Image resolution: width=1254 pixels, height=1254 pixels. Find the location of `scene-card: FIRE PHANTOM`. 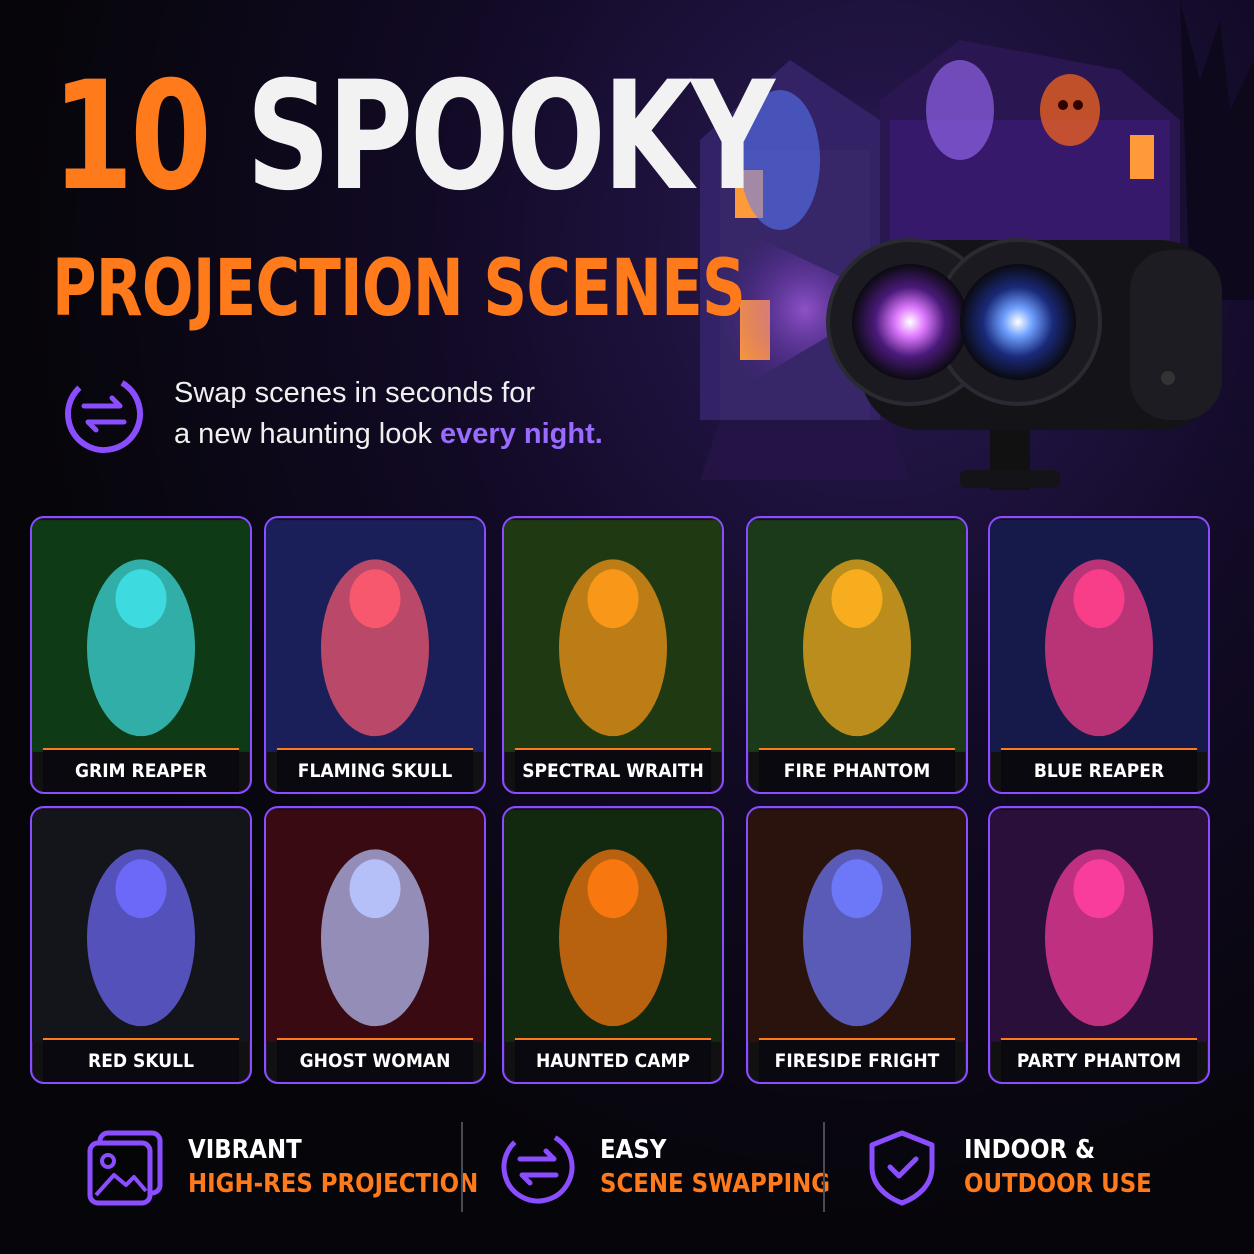

scene-card: FIRE PHANTOM is located at coordinates (857, 655).